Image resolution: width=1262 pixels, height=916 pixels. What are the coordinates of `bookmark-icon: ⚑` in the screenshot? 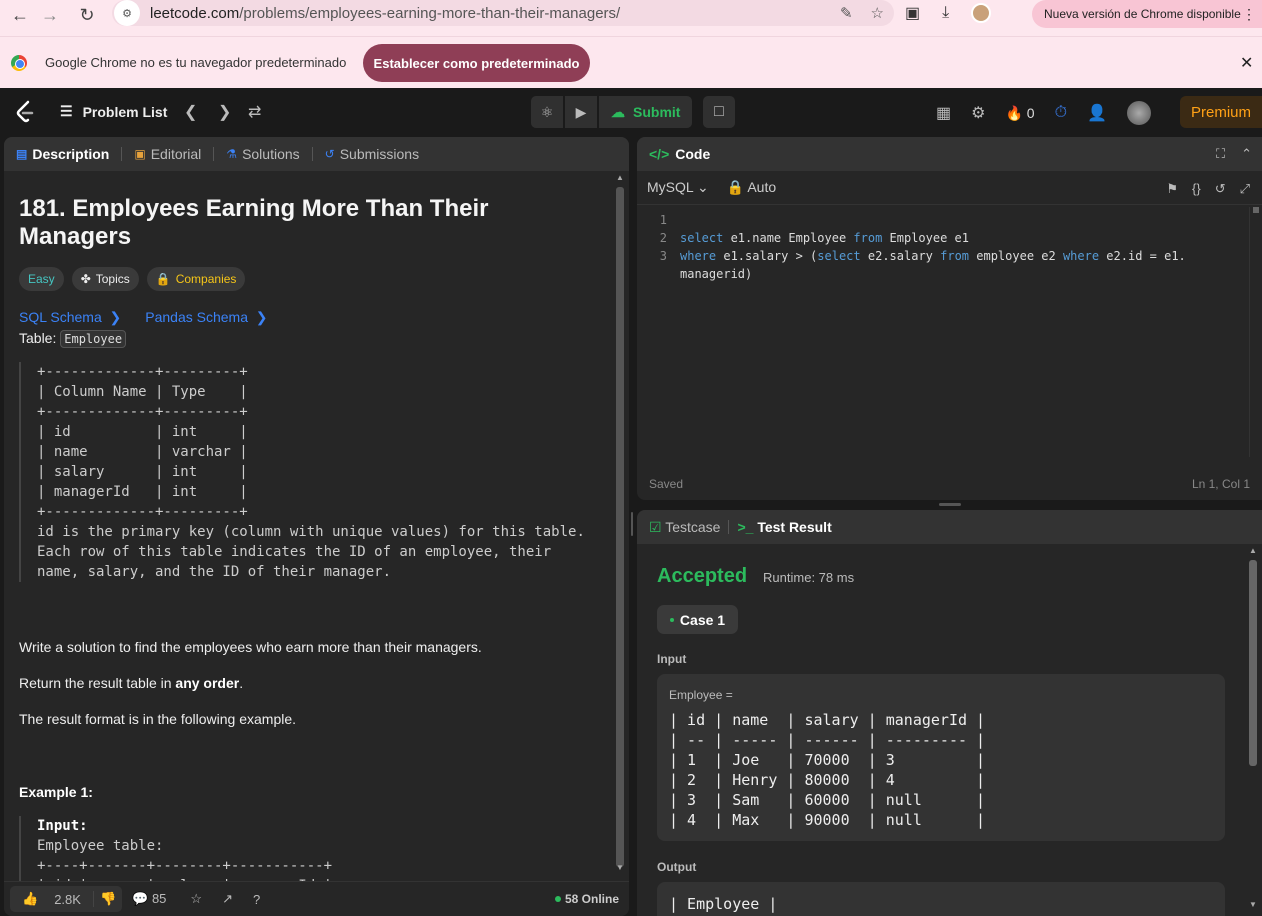 It's located at (1172, 189).